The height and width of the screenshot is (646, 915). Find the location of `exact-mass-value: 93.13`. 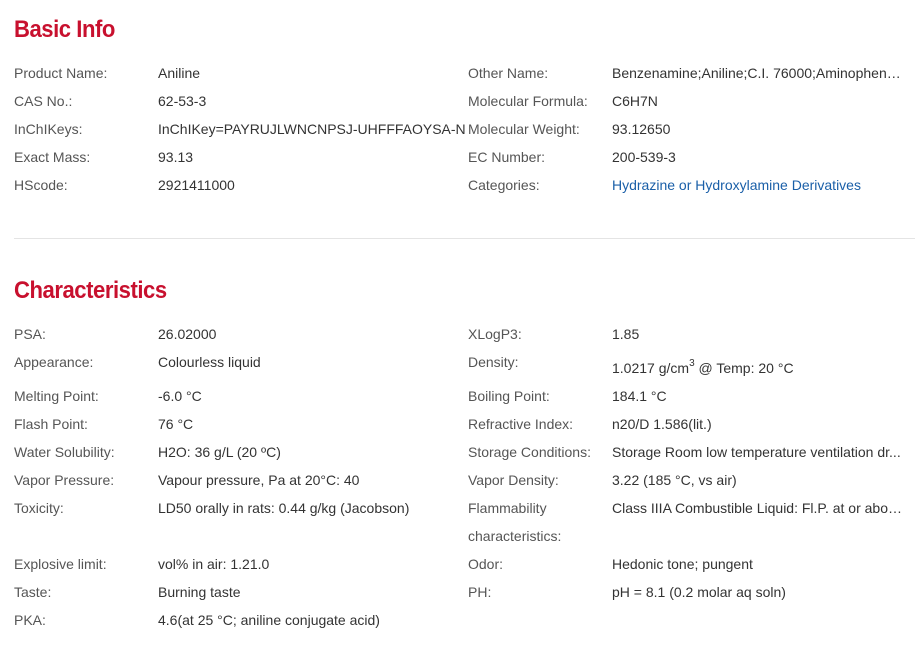

exact-mass-value: 93.13 is located at coordinates (176, 157).